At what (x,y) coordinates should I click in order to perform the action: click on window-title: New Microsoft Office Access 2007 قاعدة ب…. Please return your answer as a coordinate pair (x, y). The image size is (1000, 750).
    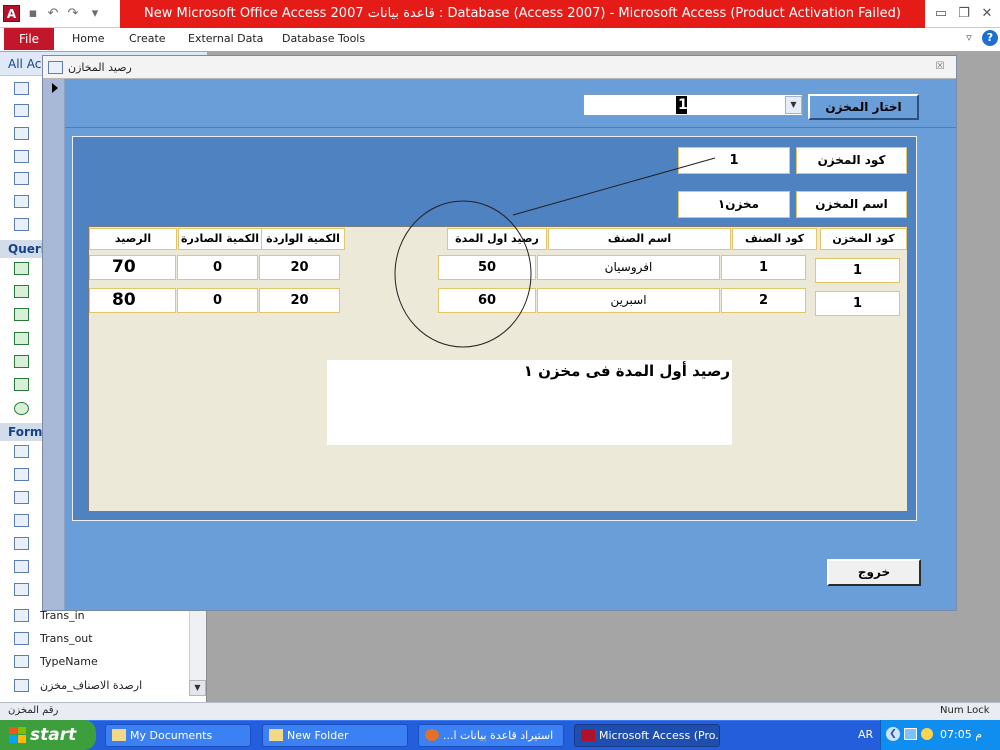
    Looking at the image, I should click on (522, 13).